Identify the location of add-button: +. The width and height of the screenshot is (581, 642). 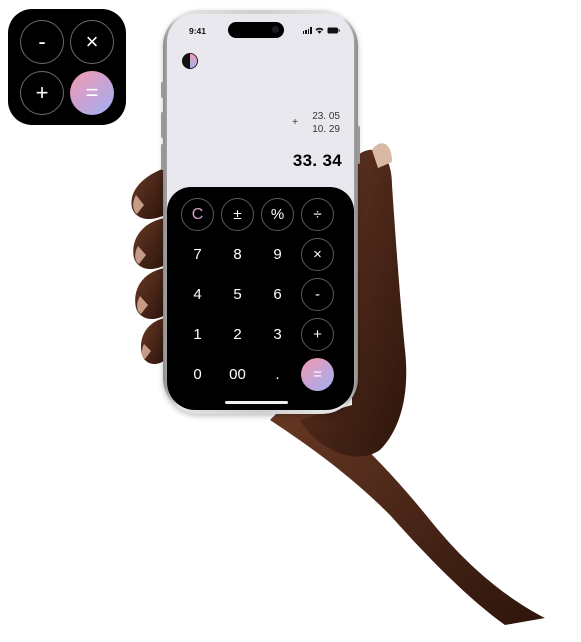
(317, 334).